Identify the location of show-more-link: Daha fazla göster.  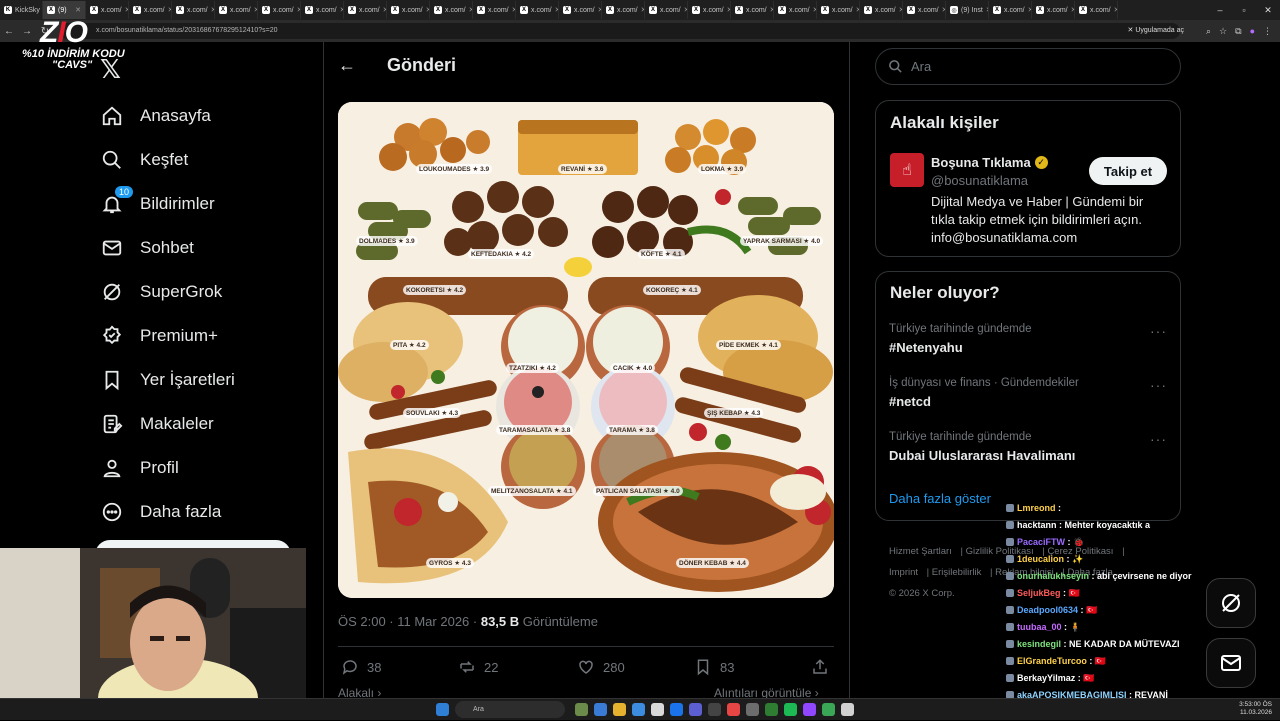
(940, 498).